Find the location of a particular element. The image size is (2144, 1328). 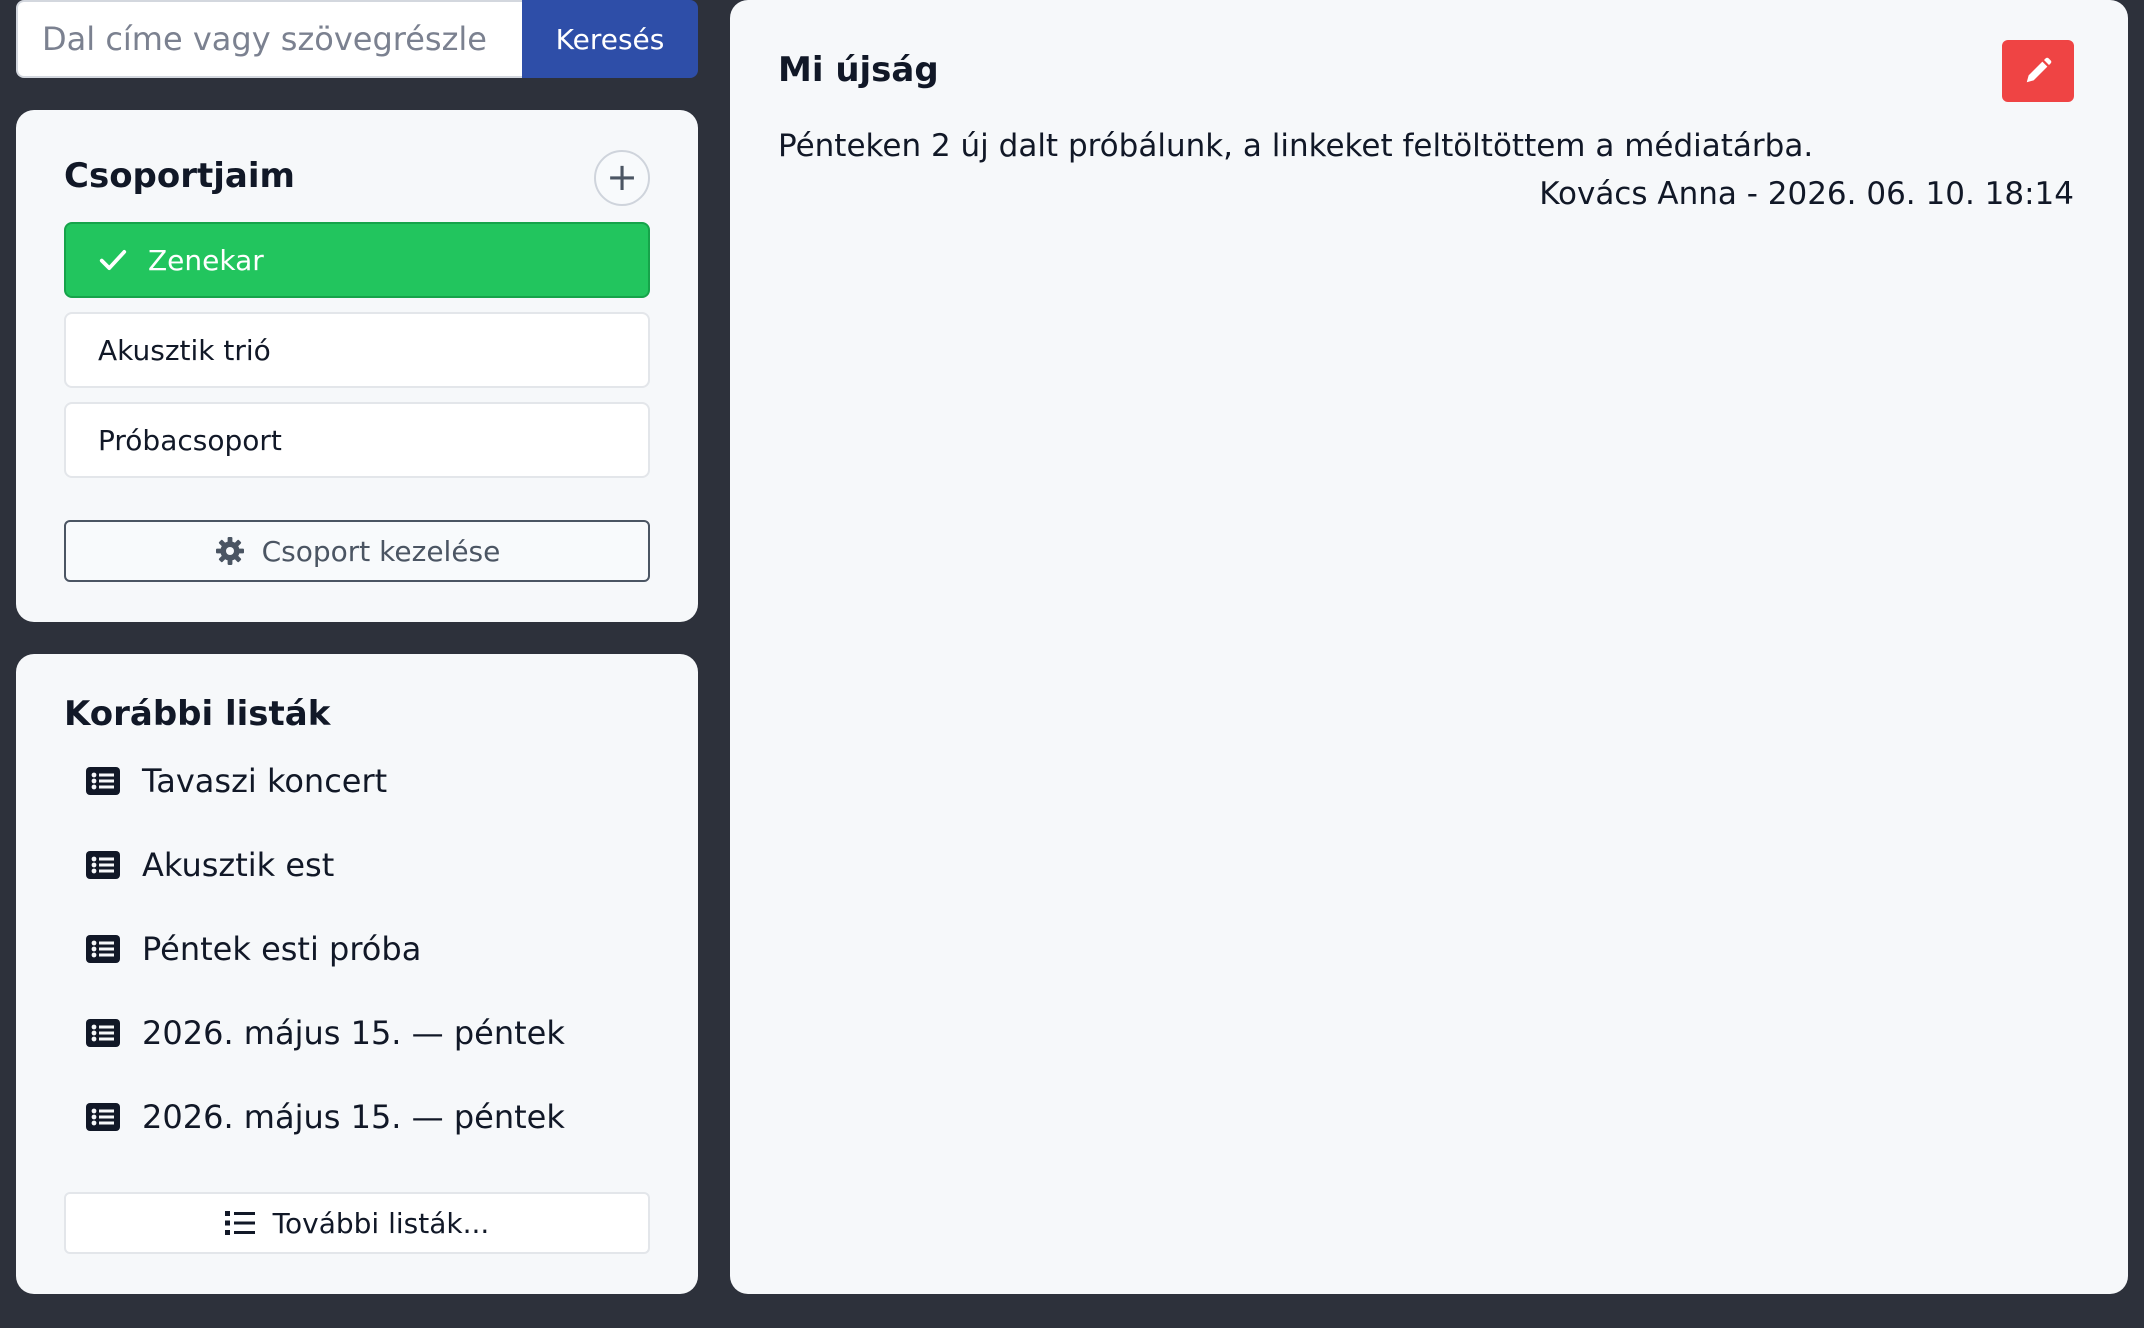

list-item: Péntek esti próba is located at coordinates (253, 949).